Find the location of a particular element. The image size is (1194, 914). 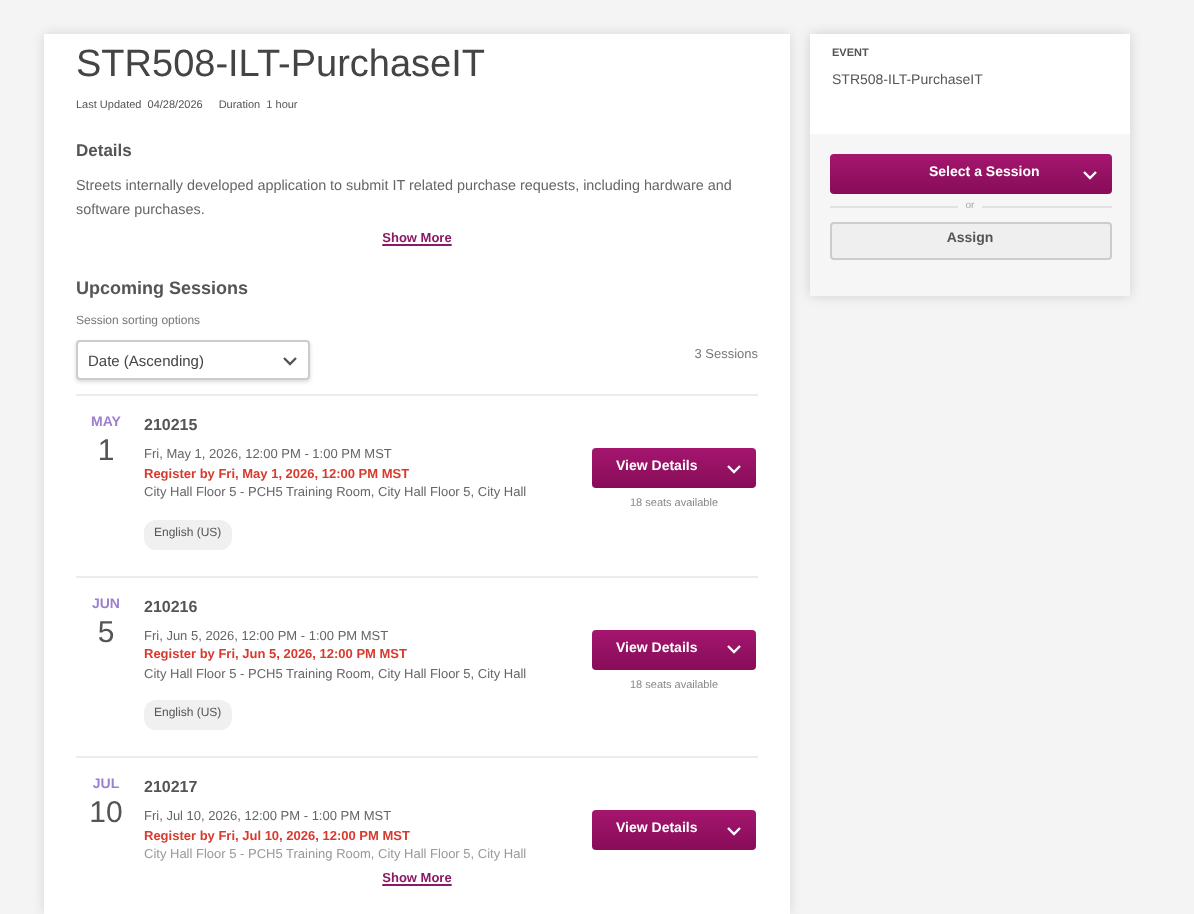

details-heading: Details is located at coordinates (105, 151).